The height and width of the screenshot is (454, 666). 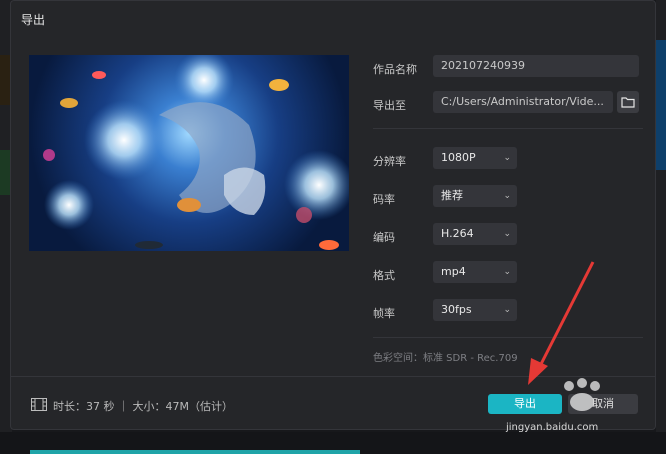 I want to click on format-select: mp4 ⌄, so click(x=475, y=272).